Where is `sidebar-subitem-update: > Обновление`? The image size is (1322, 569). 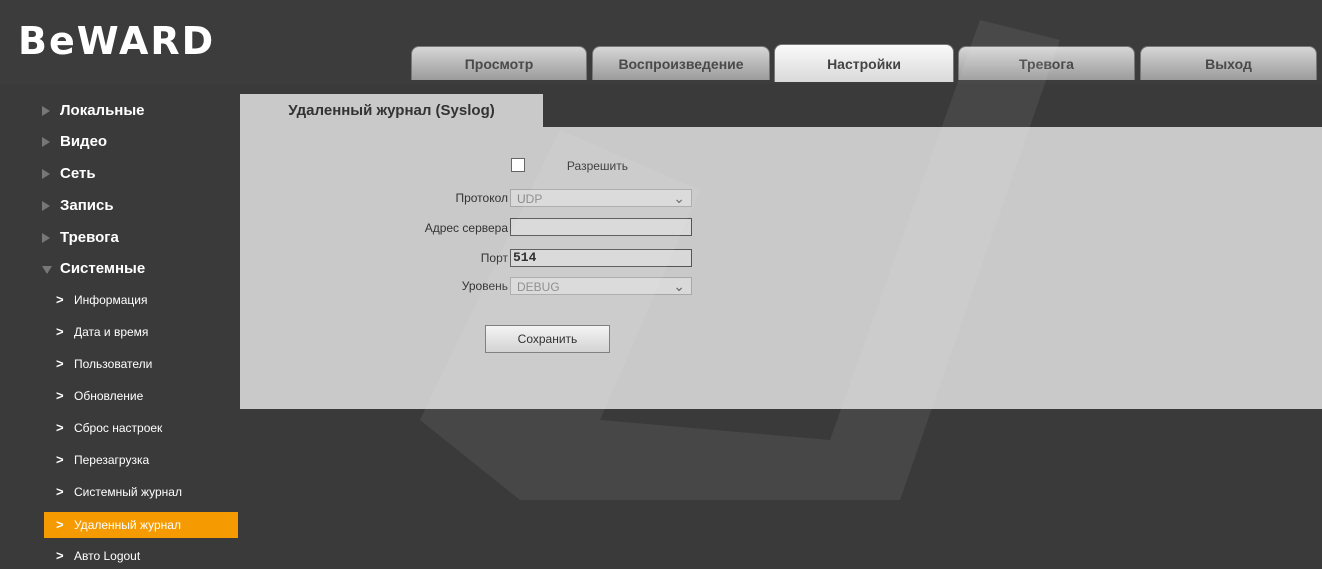
sidebar-subitem-update: > Обновление is located at coordinates (141, 396).